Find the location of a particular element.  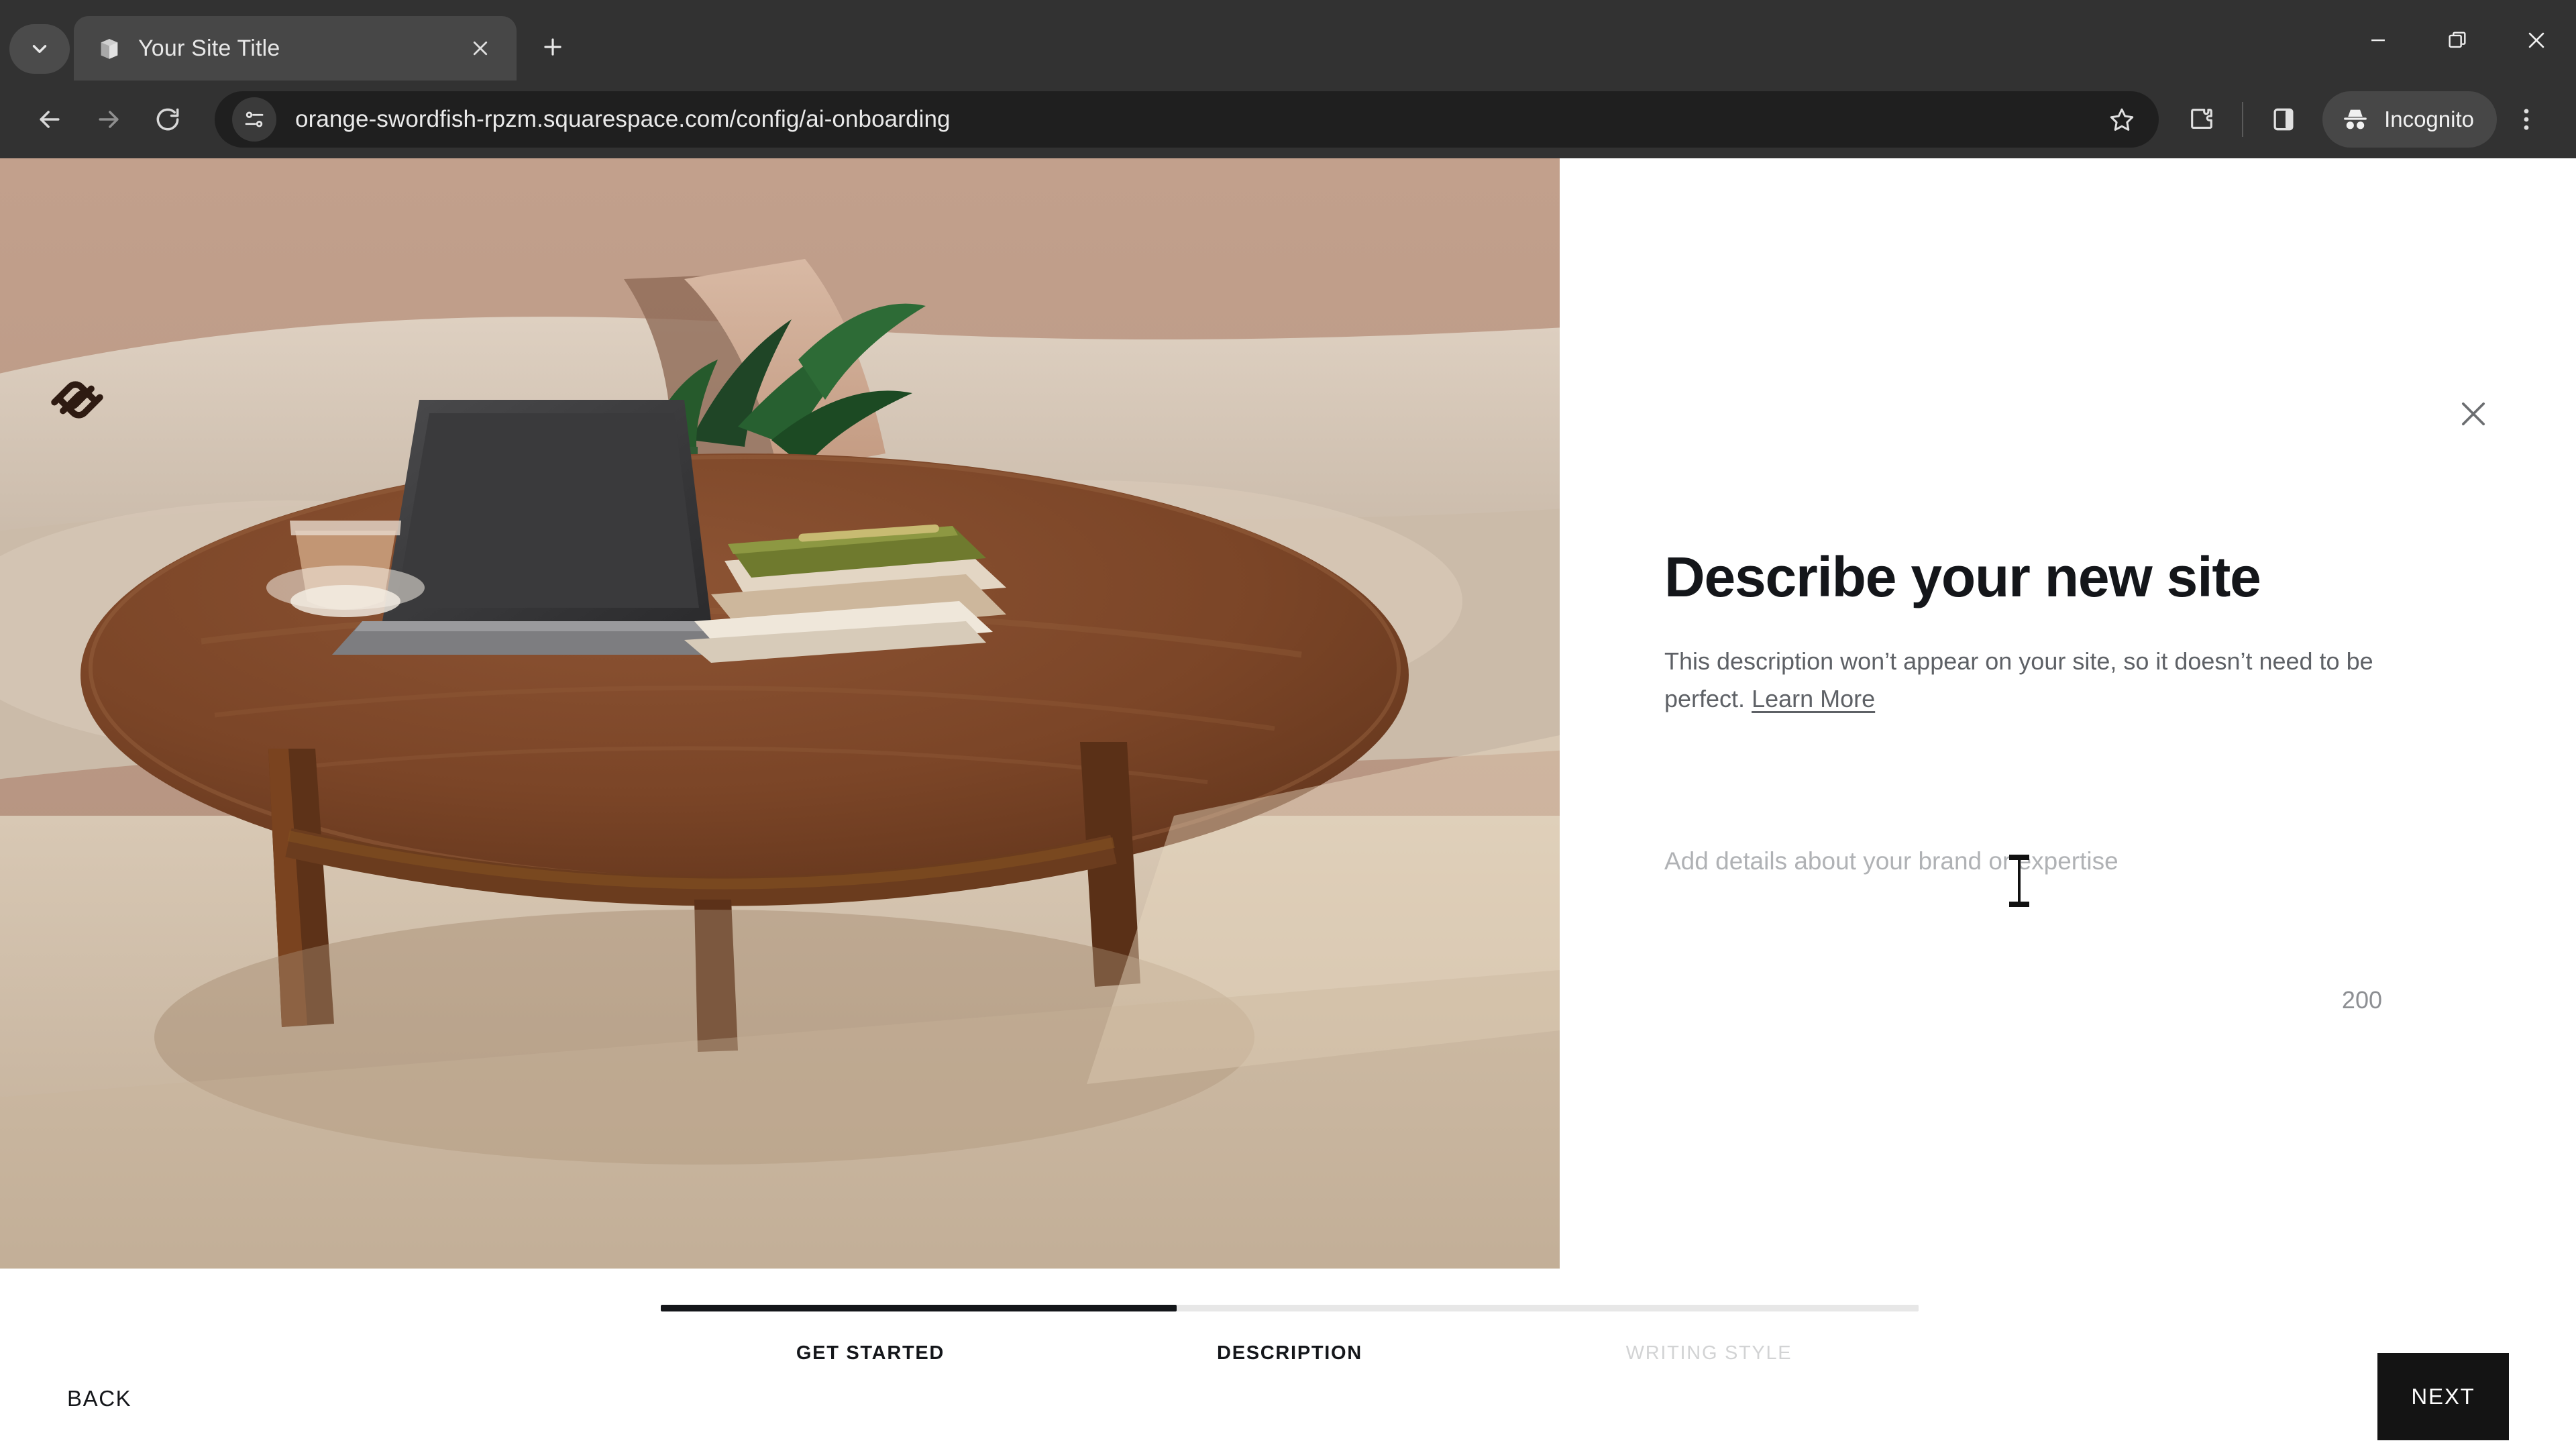

close-onboarding-button is located at coordinates (2473, 413).